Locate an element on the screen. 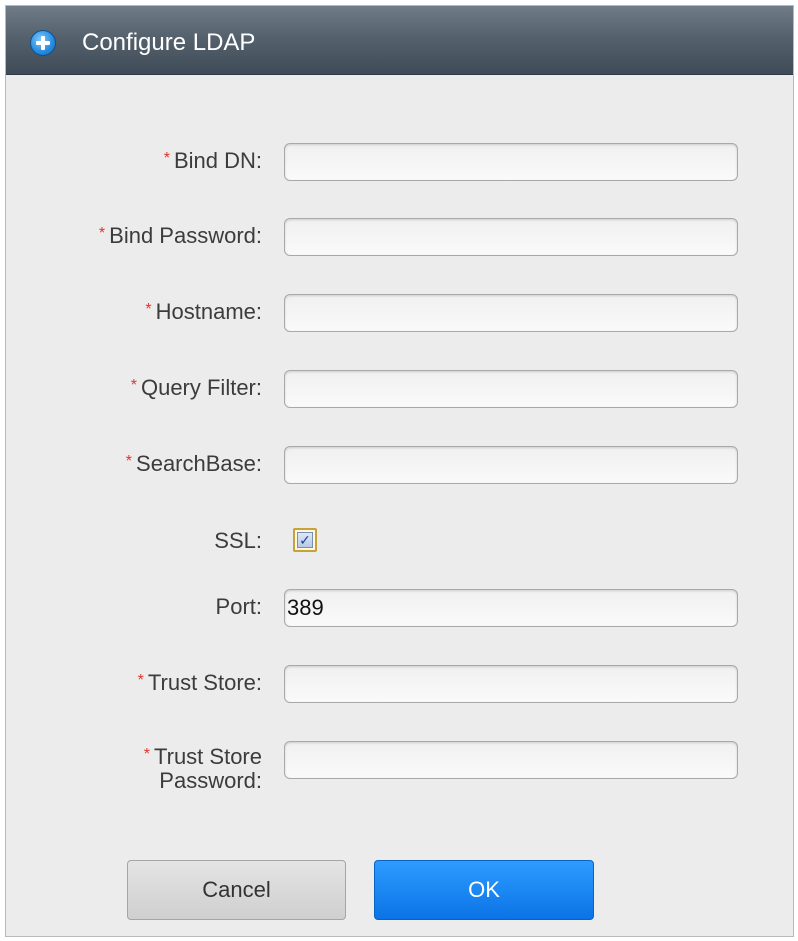 This screenshot has width=798, height=941. bind-password-row: * Bind Password: is located at coordinates (400, 237).